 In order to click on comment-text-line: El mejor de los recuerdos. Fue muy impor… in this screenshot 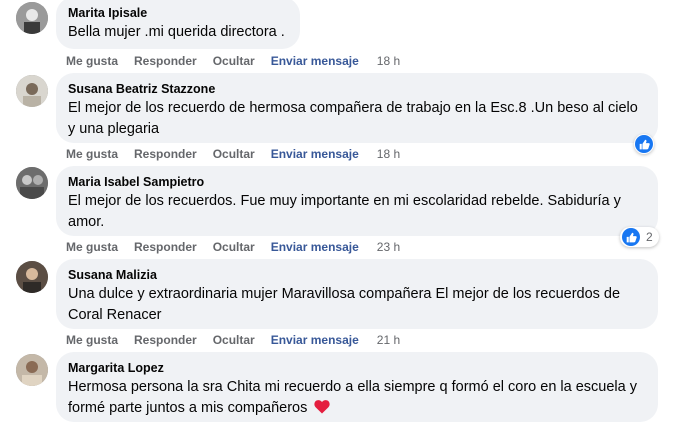, I will do `click(344, 201)`.